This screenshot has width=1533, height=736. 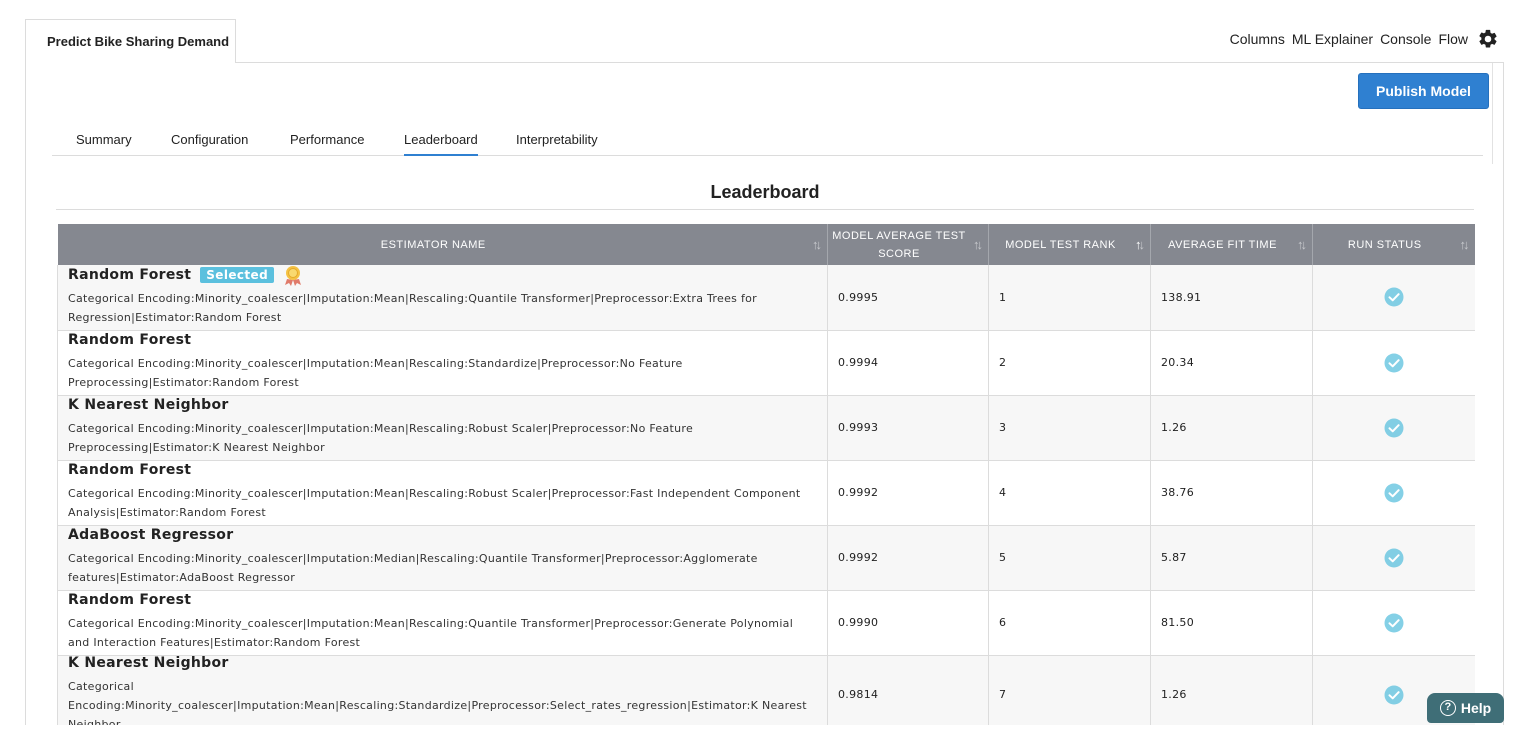 What do you see at coordinates (1257, 39) in the screenshot?
I see `columns-link: Columns` at bounding box center [1257, 39].